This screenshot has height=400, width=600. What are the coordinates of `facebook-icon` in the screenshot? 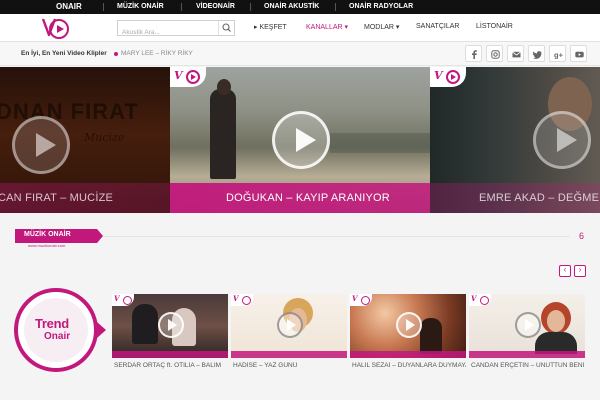 It's located at (474, 54).